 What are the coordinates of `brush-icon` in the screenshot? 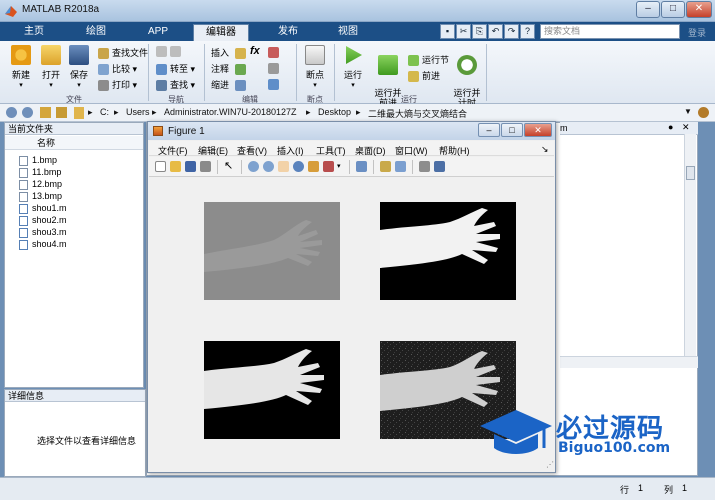 It's located at (328, 166).